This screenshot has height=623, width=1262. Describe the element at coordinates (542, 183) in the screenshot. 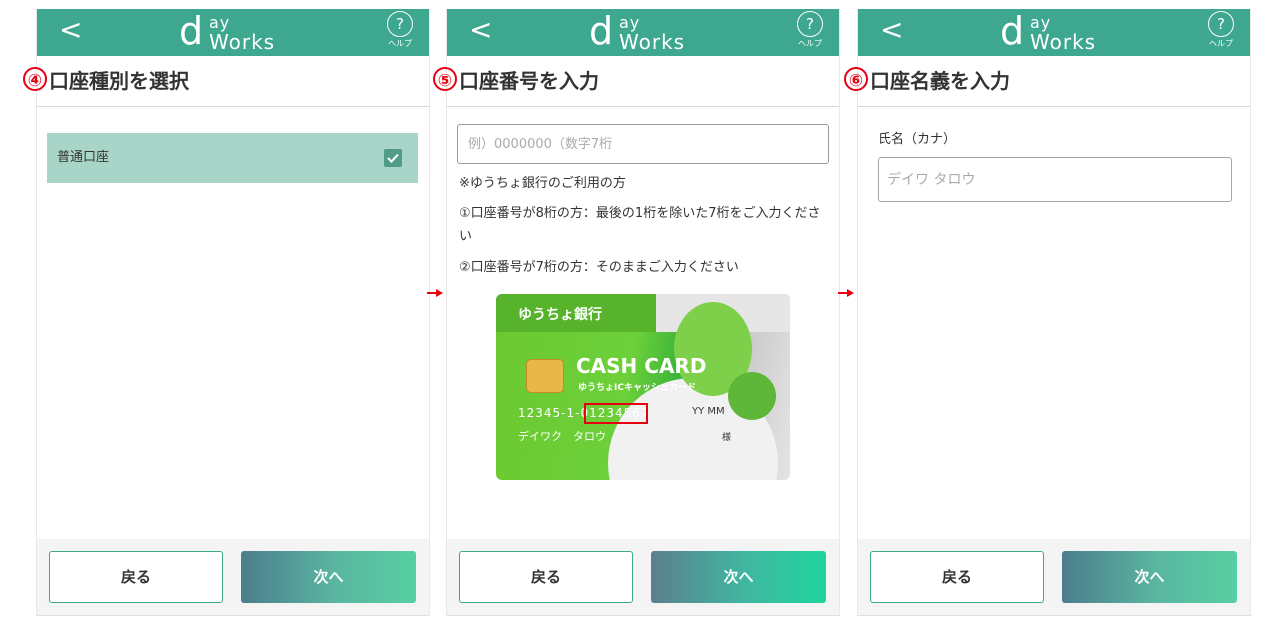

I see `yucho-note-heading: ※ゆうちょ銀行のご利用の方` at that location.